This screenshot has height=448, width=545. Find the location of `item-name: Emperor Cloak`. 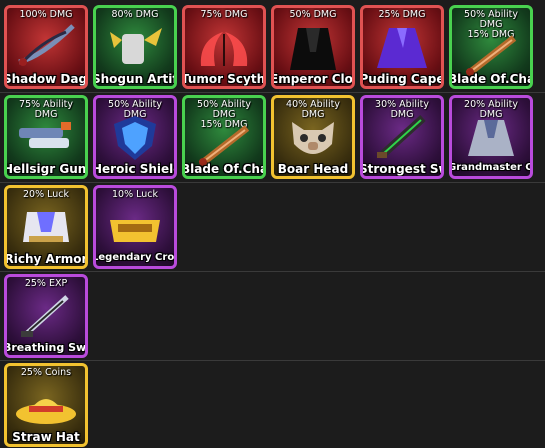

item-name: Emperor Cloak is located at coordinates (312, 79).